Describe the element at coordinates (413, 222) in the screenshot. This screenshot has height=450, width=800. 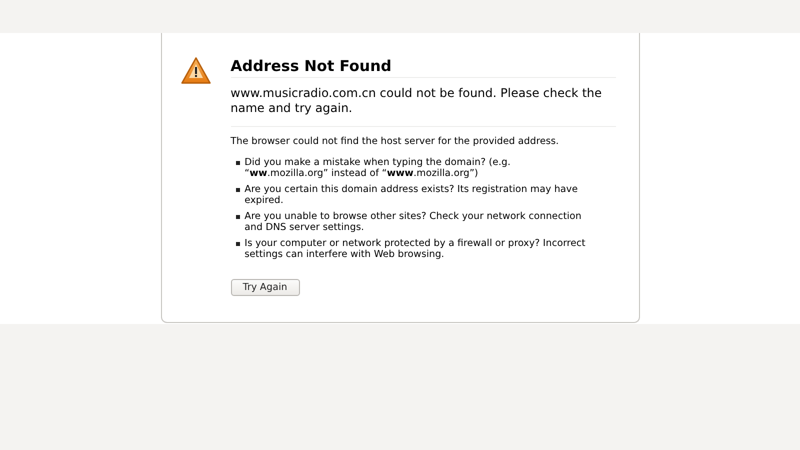
I see `suggestion-text: Are you unable to browse other sites? Check your network connection and DNS server settings.` at that location.